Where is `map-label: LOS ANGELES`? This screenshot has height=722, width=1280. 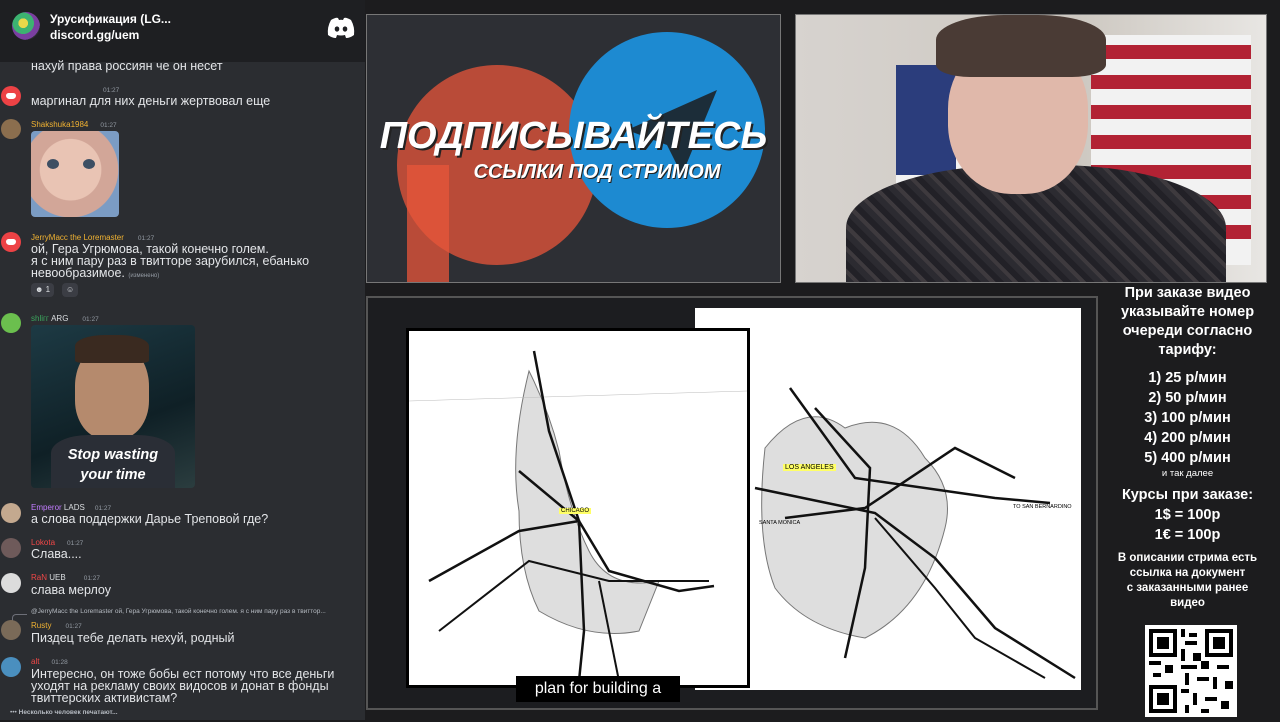 map-label: LOS ANGELES is located at coordinates (809, 467).